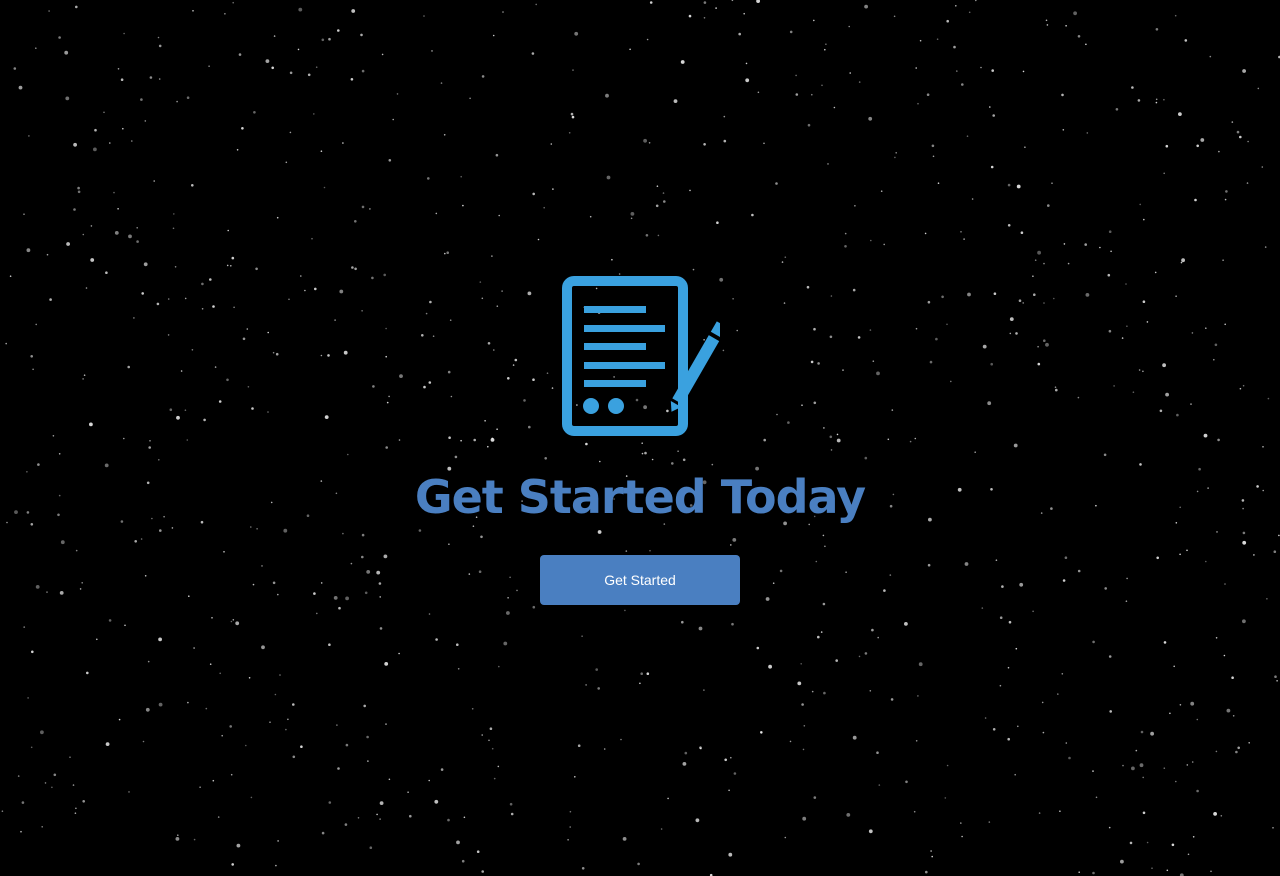 This screenshot has height=876, width=1280. What do you see at coordinates (641, 356) in the screenshot?
I see `document-with-pencil-icon` at bounding box center [641, 356].